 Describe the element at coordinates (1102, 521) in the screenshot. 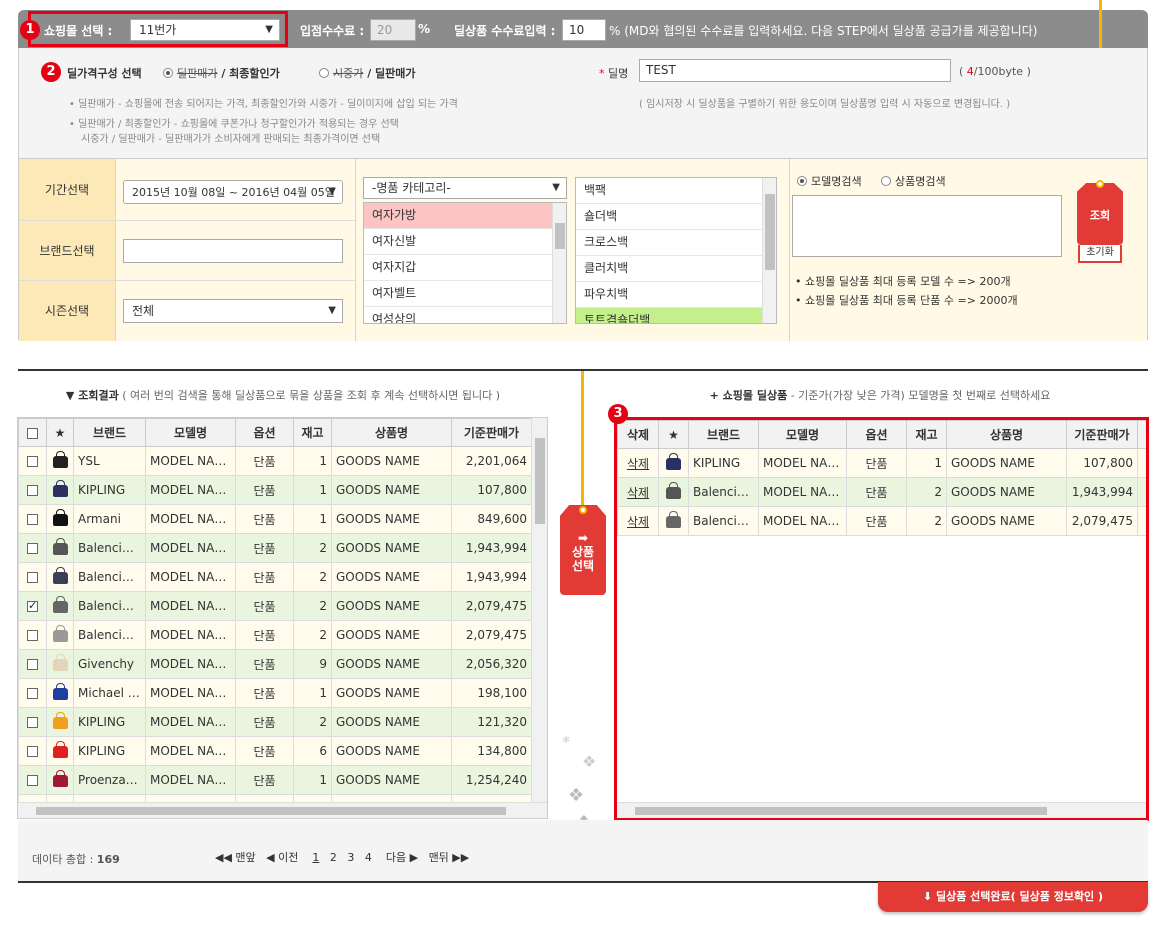

I see `cell-price: 2,079,475` at that location.